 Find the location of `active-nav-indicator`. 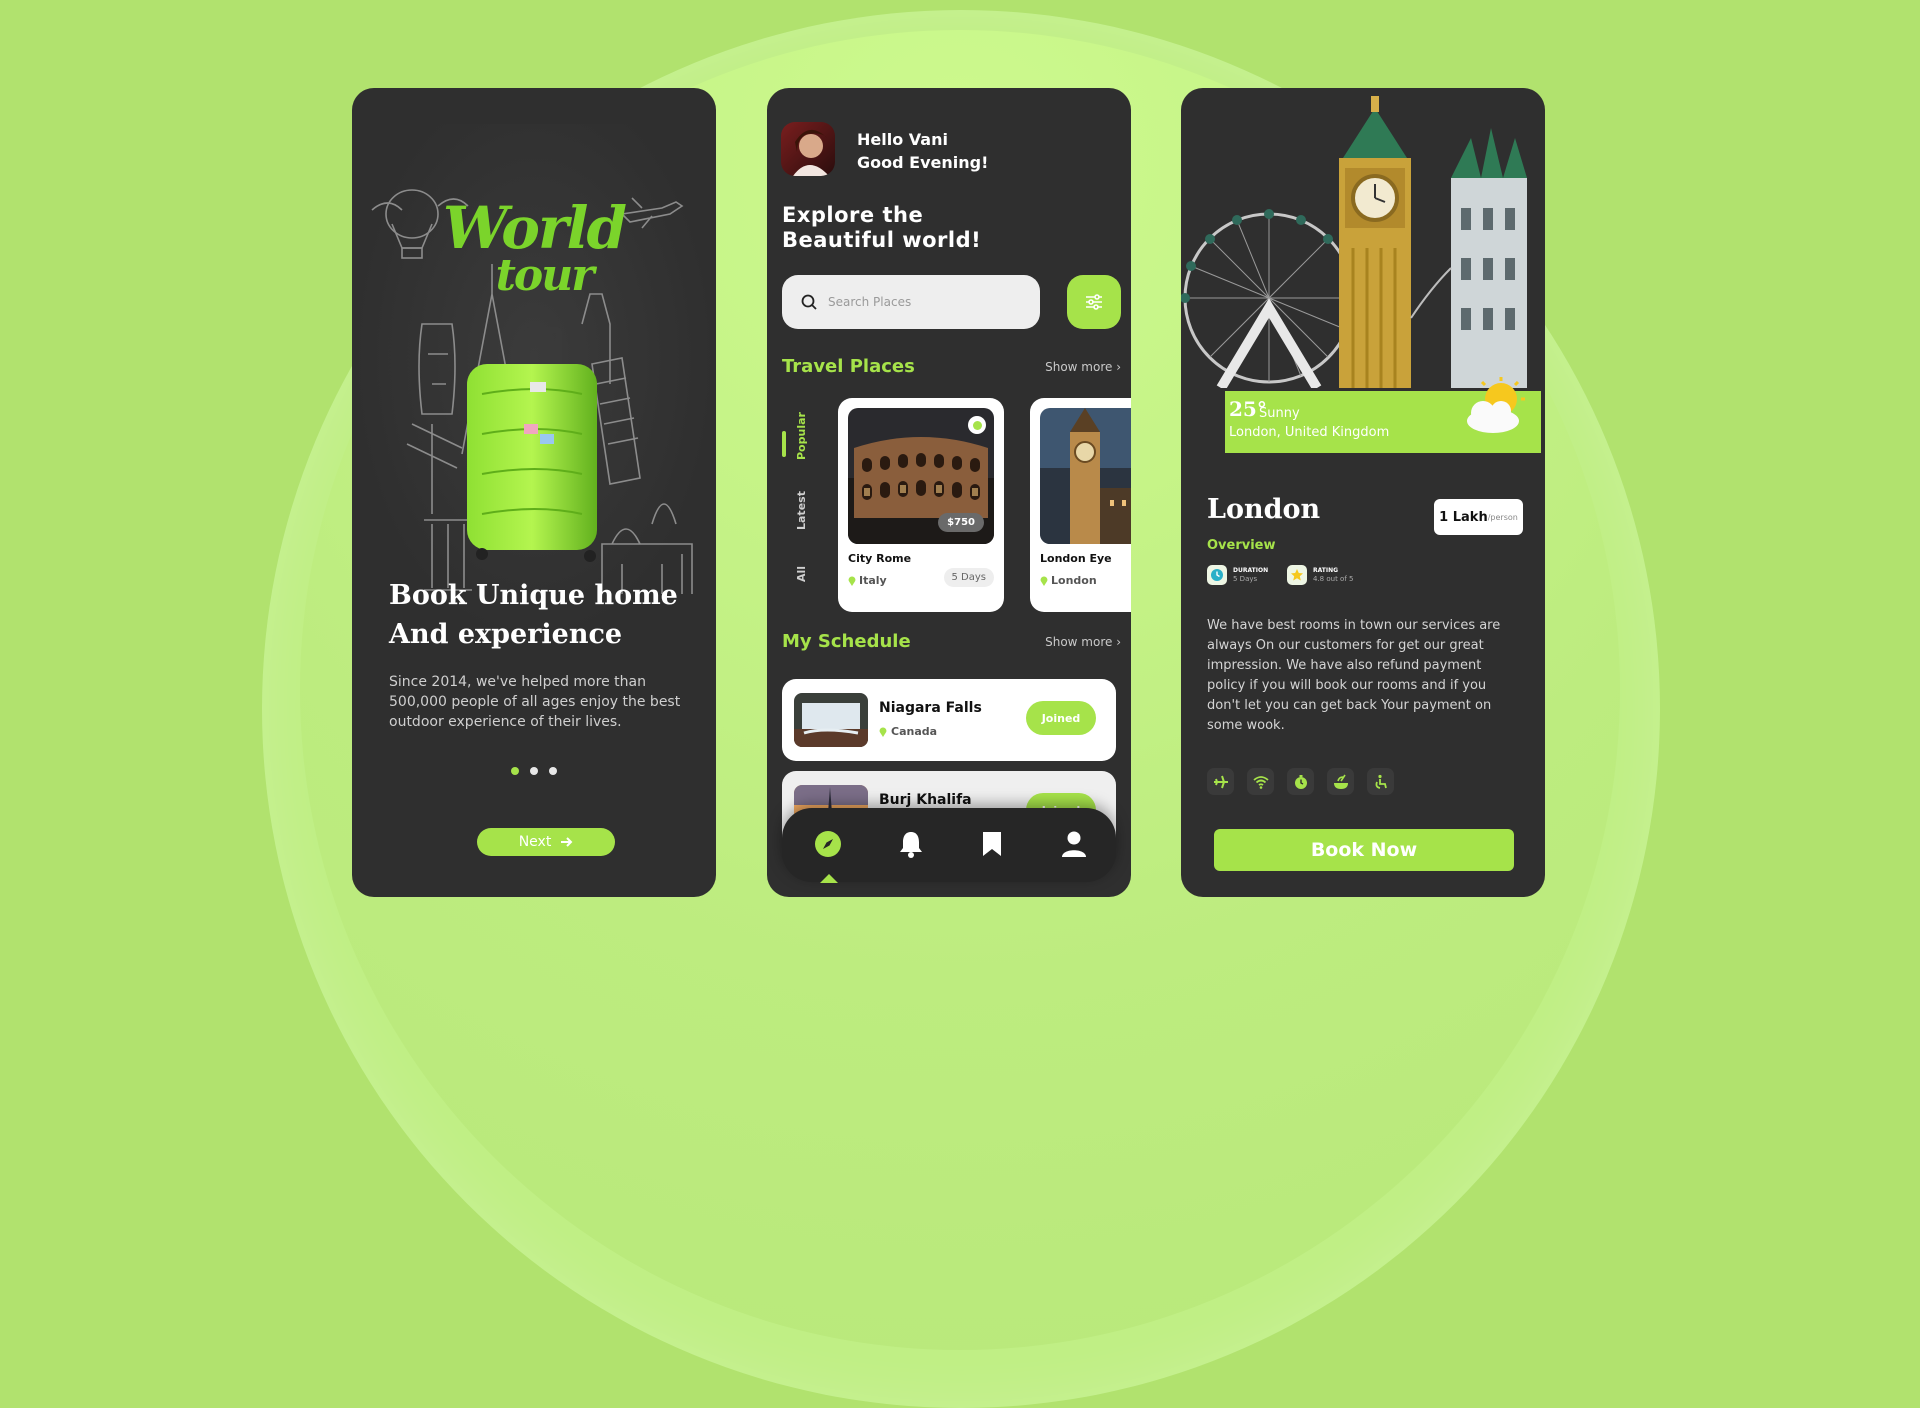

active-nav-indicator is located at coordinates (829, 878).